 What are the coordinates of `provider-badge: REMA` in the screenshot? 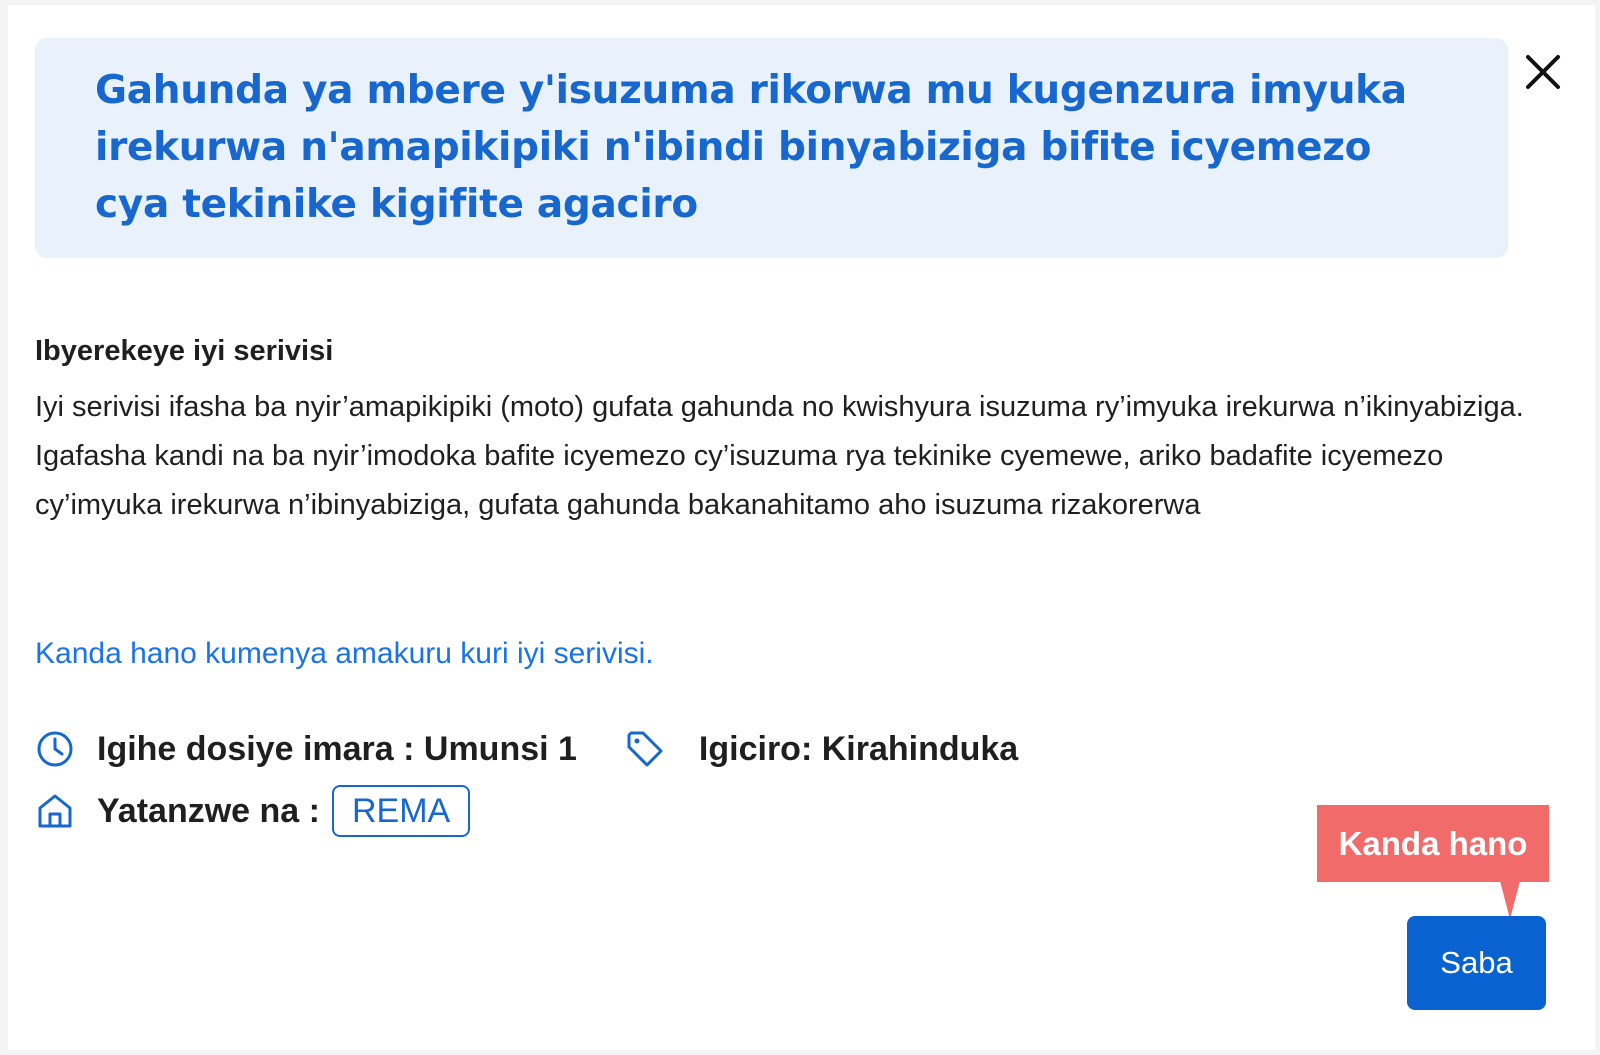 It's located at (401, 811).